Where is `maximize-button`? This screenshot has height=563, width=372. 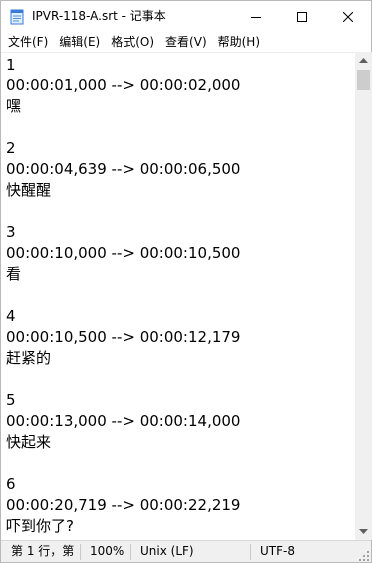
maximize-button is located at coordinates (302, 16).